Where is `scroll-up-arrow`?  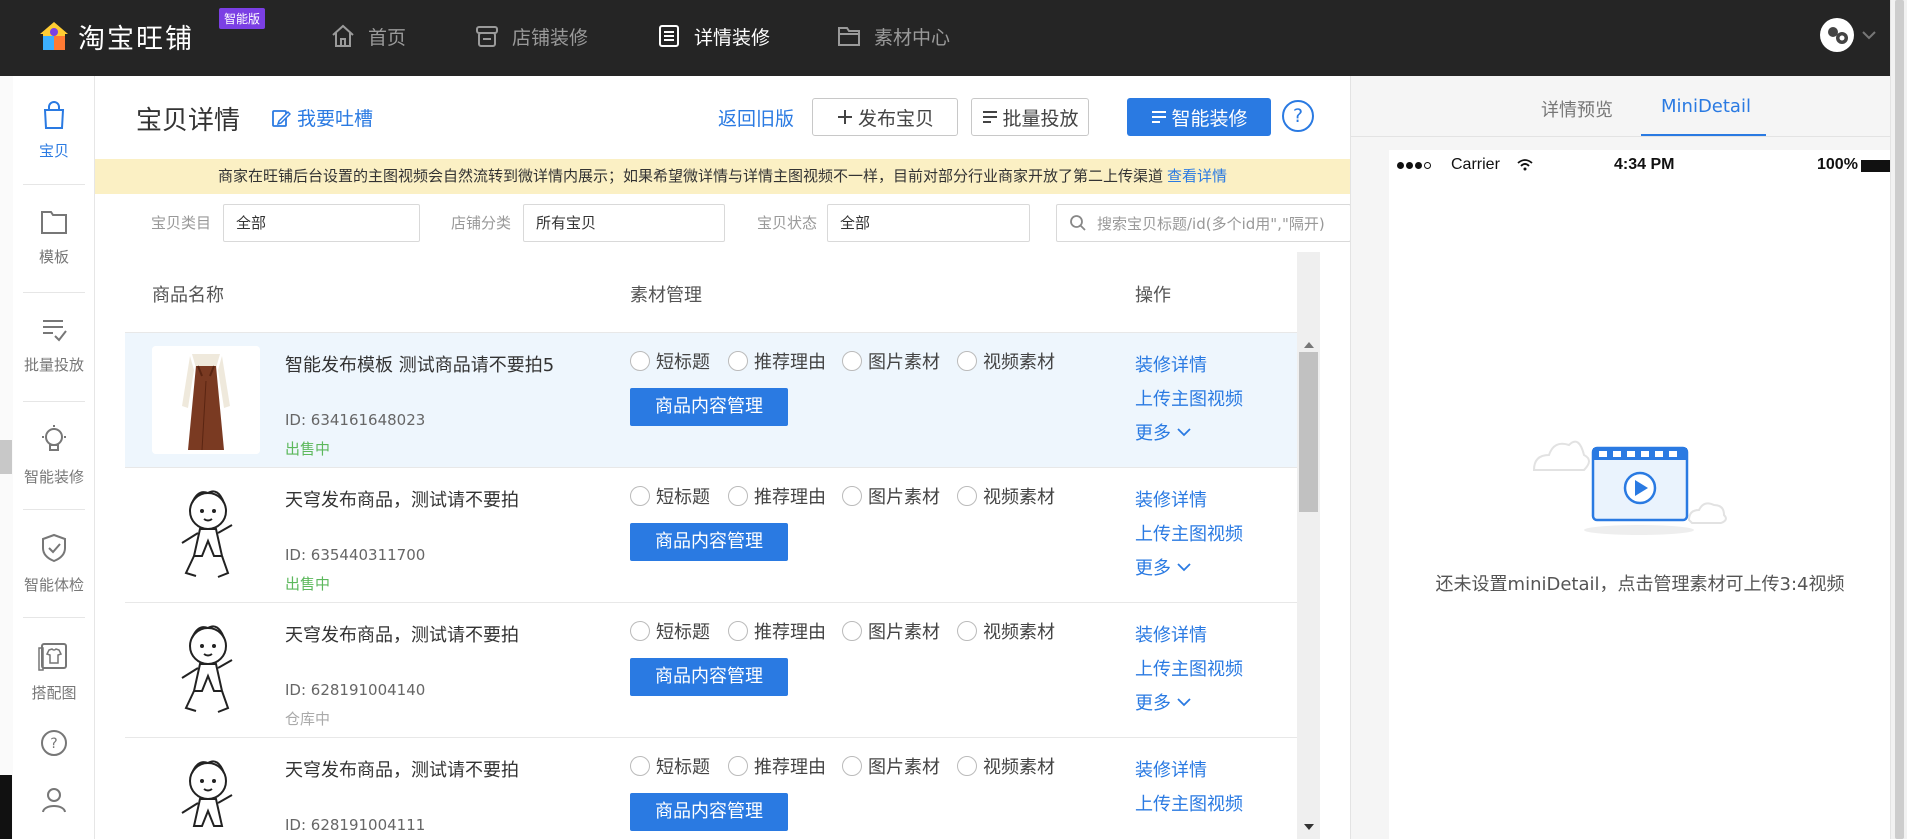
scroll-up-arrow is located at coordinates (1309, 345).